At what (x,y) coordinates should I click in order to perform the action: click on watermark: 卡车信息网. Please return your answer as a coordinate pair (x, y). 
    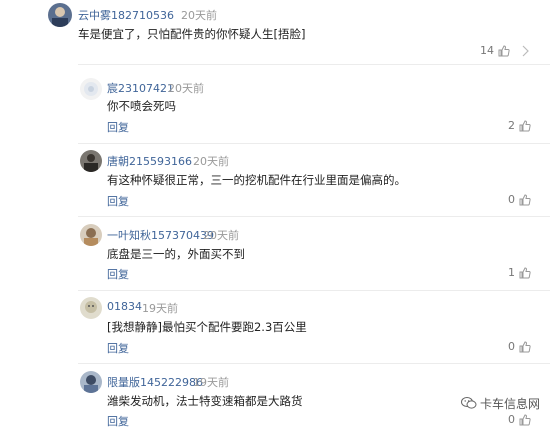
    Looking at the image, I should click on (500, 403).